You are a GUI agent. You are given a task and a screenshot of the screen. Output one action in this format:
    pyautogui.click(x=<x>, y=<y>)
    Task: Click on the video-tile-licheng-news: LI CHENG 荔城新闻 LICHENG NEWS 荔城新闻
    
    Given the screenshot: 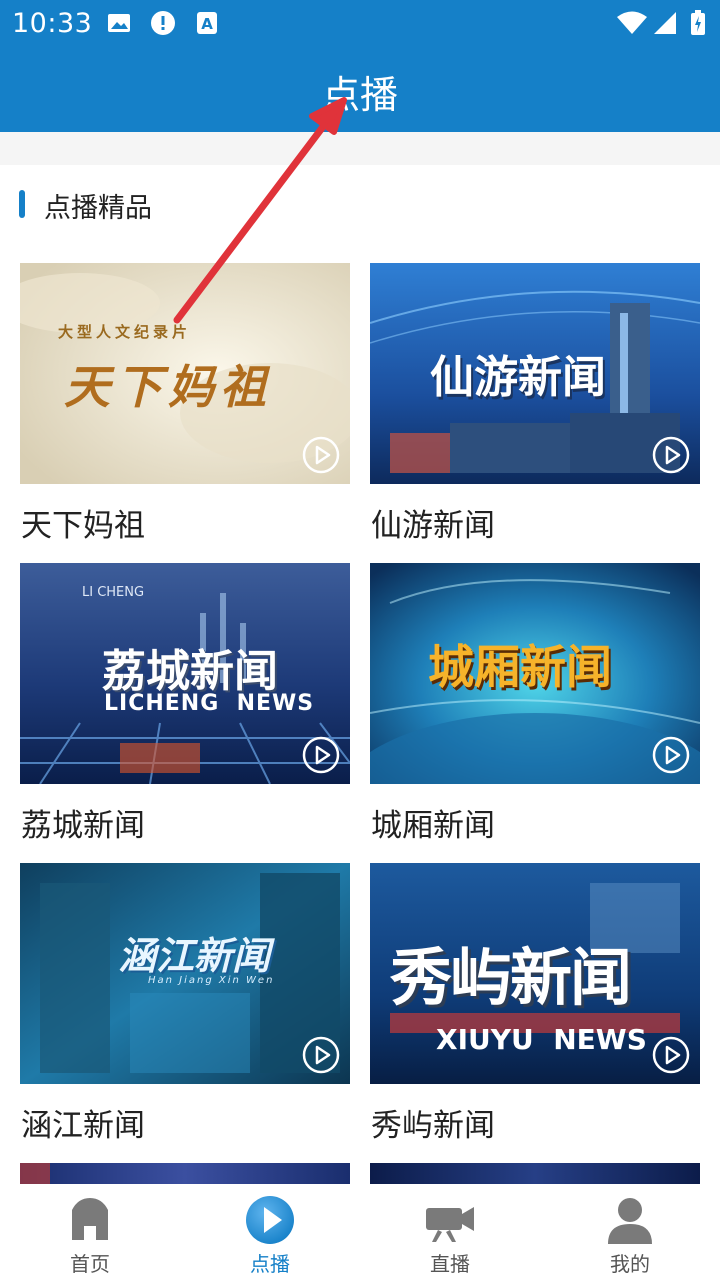 What is the action you would take?
    pyautogui.click(x=185, y=713)
    